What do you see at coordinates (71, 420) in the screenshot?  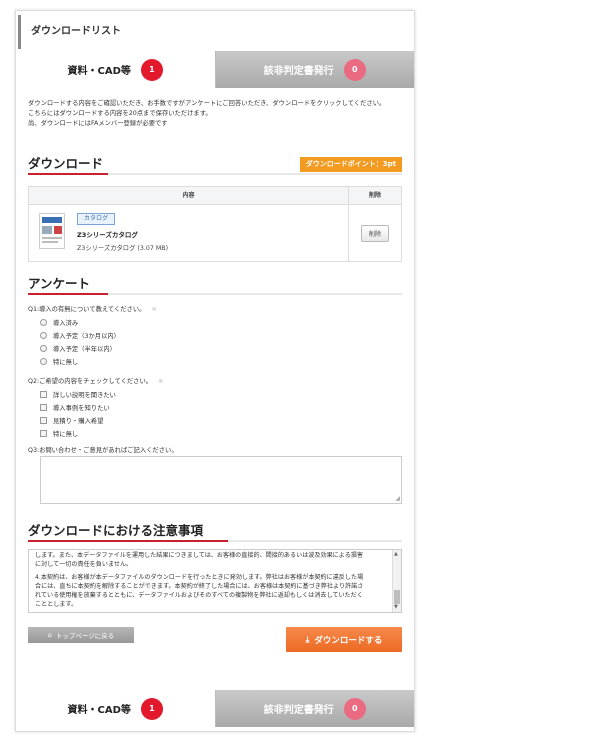 I see `q2-option: 見積り・購入希望` at bounding box center [71, 420].